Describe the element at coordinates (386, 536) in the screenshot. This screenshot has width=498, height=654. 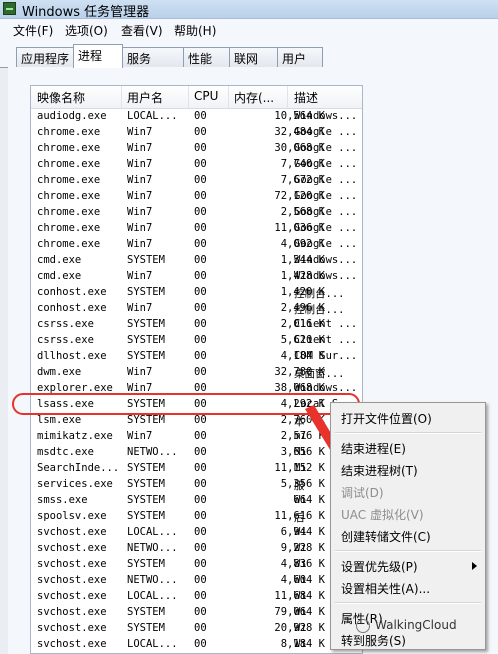
I see `menu-create-dump-file: 创建转储文件(C)` at that location.